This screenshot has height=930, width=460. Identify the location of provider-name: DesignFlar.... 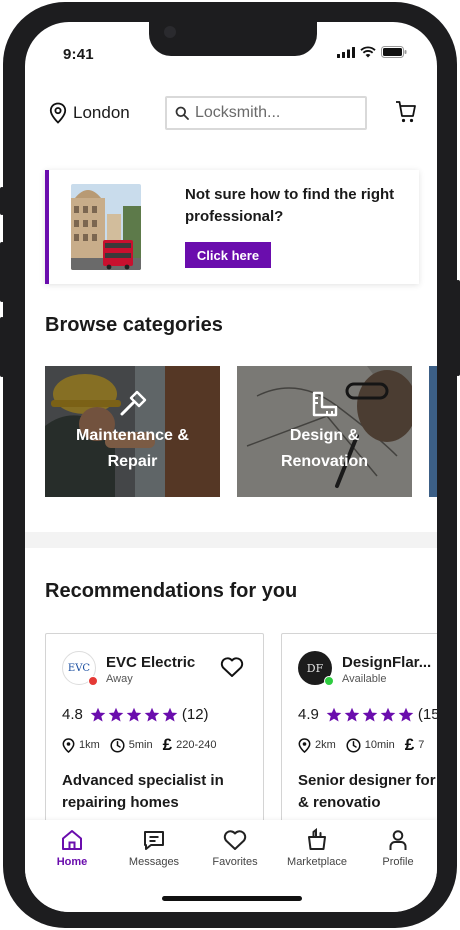
(386, 662).